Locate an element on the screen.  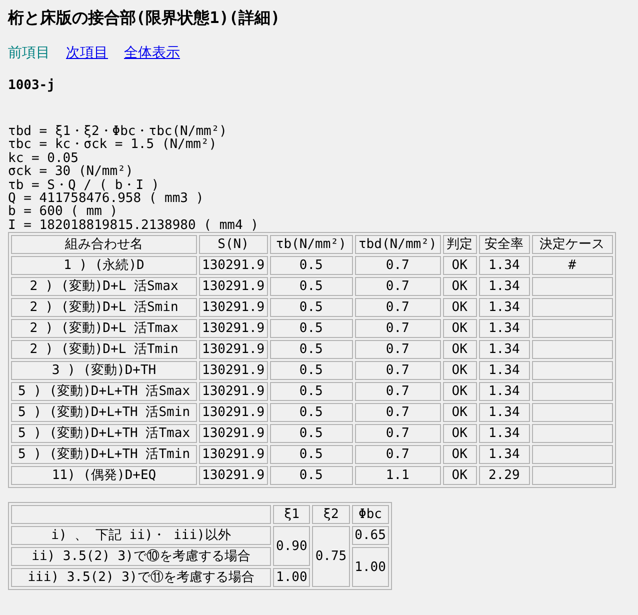
combination-name: 2 ) (変動)D+L 活Tmax is located at coordinates (104, 328).